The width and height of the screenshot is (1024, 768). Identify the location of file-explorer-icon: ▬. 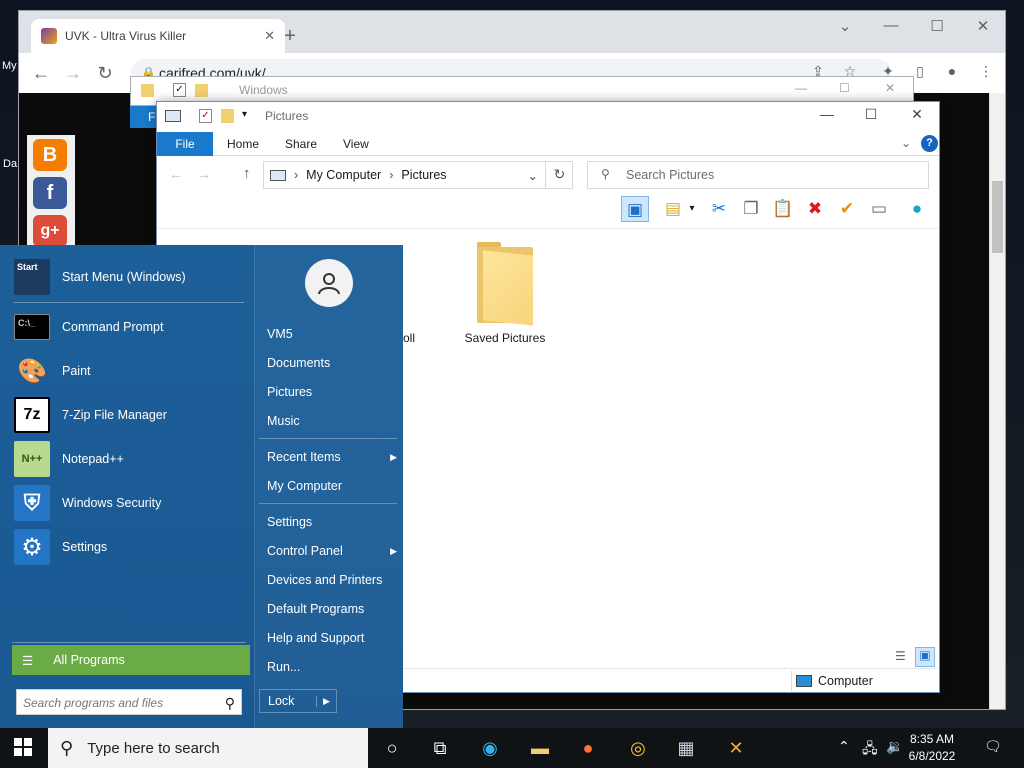
(540, 748).